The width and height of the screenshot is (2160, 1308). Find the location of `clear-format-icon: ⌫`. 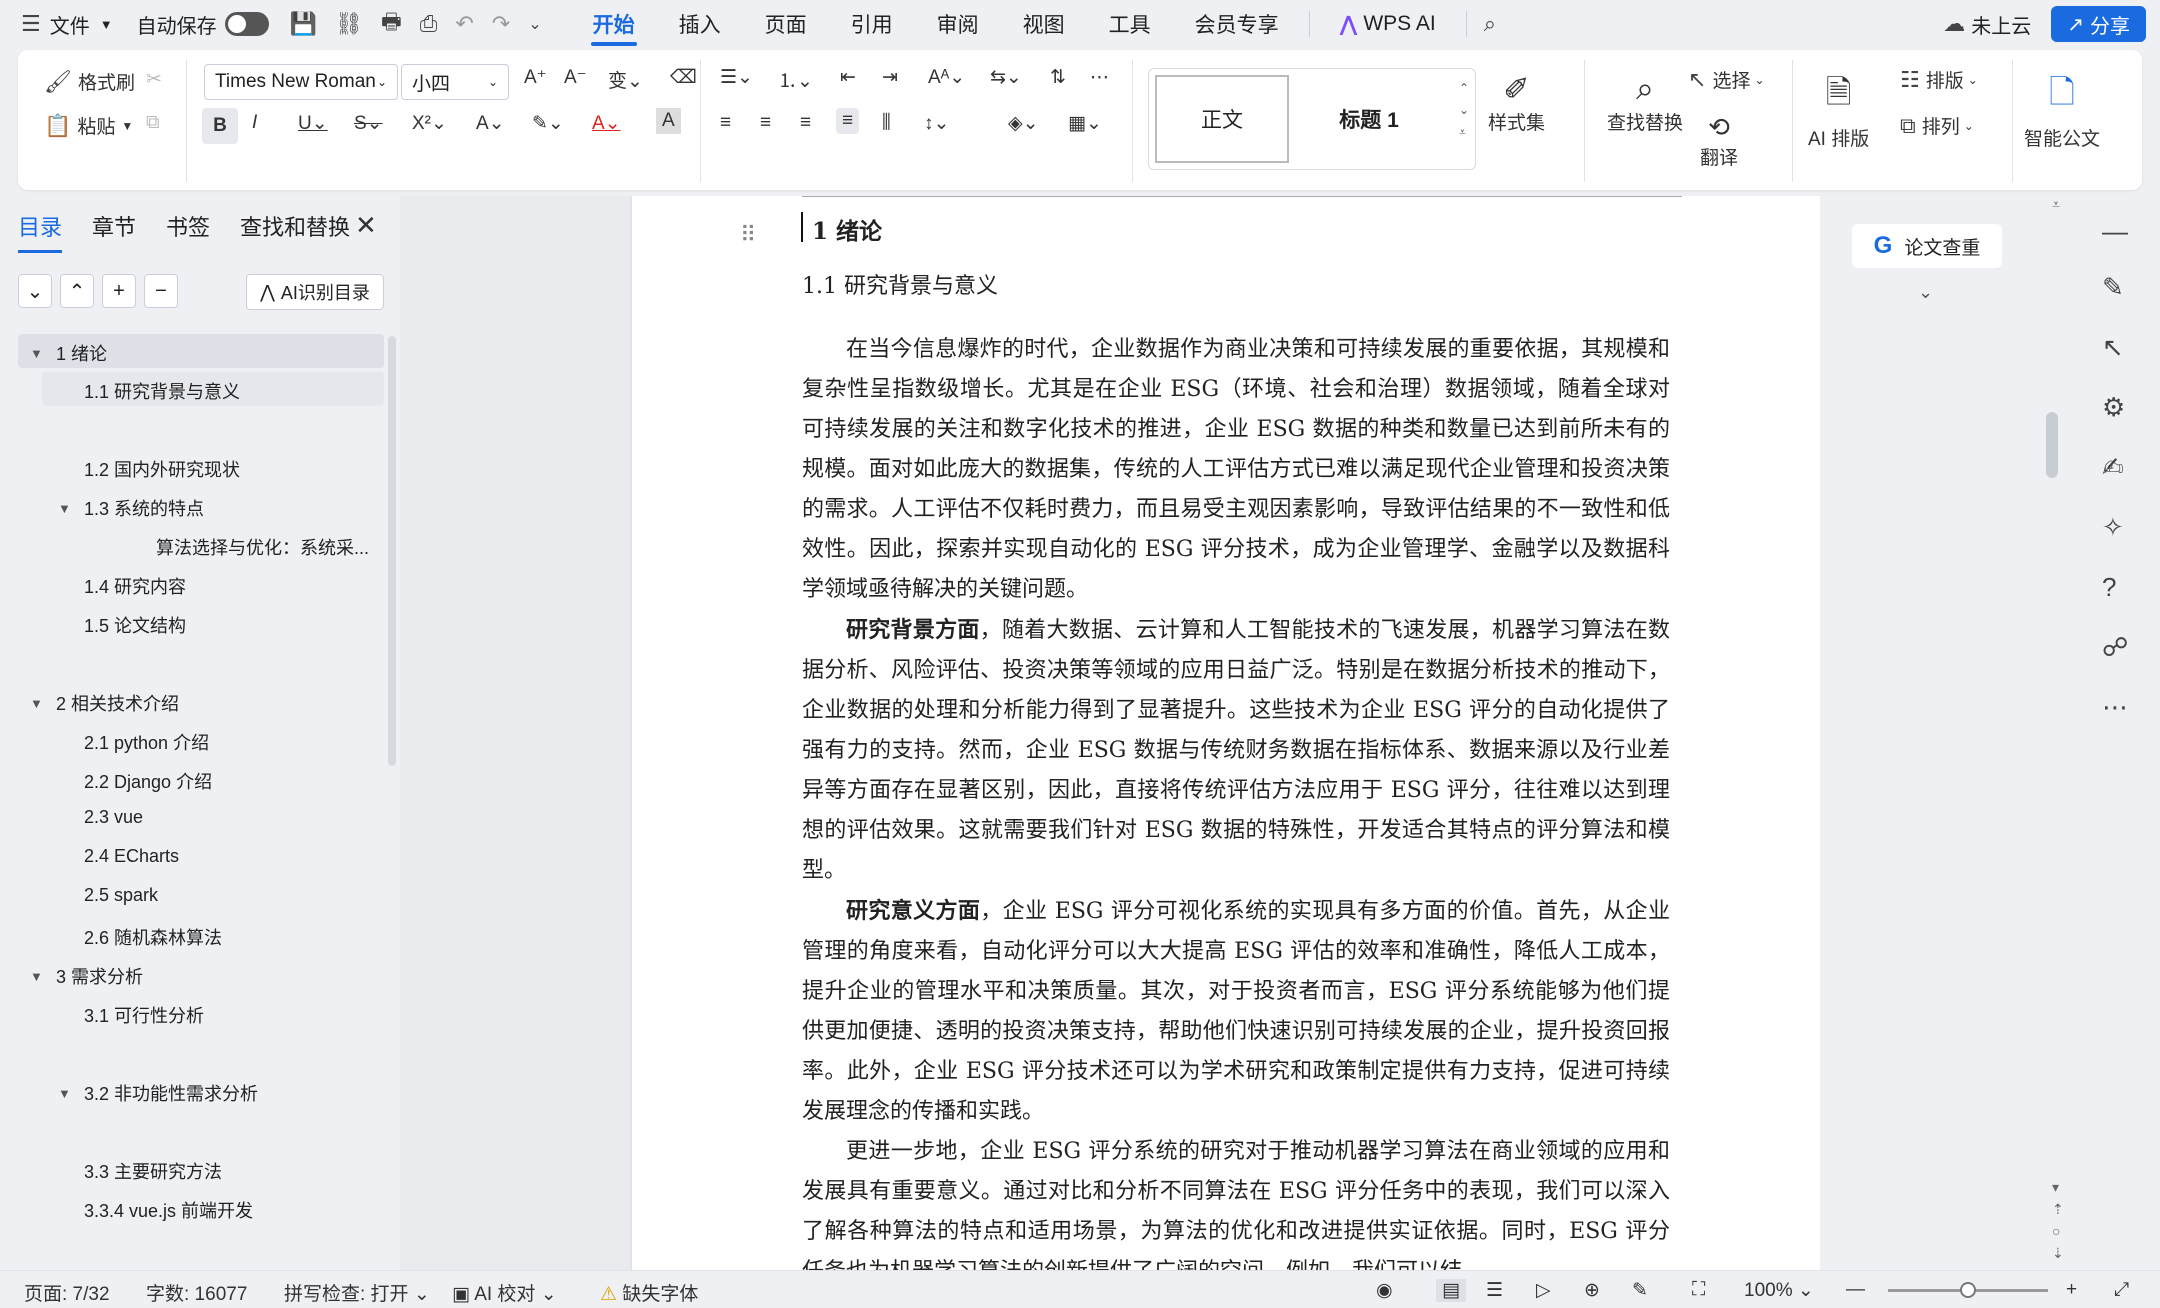

clear-format-icon: ⌫ is located at coordinates (683, 77).